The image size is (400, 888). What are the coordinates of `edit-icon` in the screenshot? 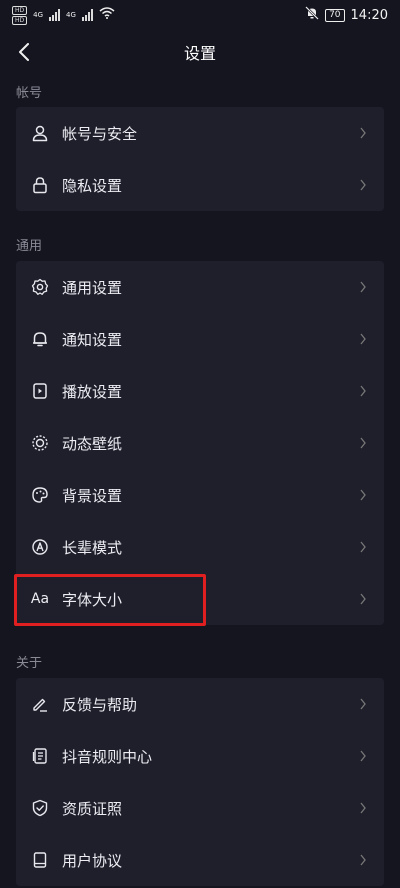 It's located at (40, 704).